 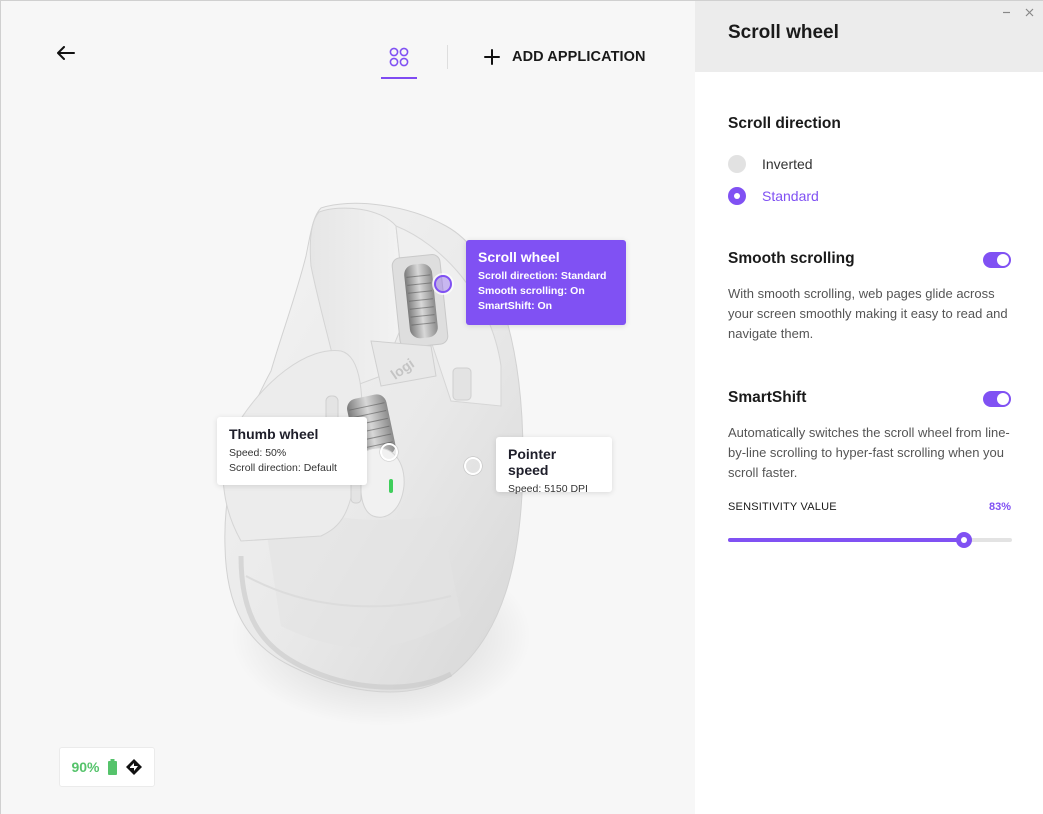 I want to click on scroll-wheel-hotspot, so click(x=443, y=284).